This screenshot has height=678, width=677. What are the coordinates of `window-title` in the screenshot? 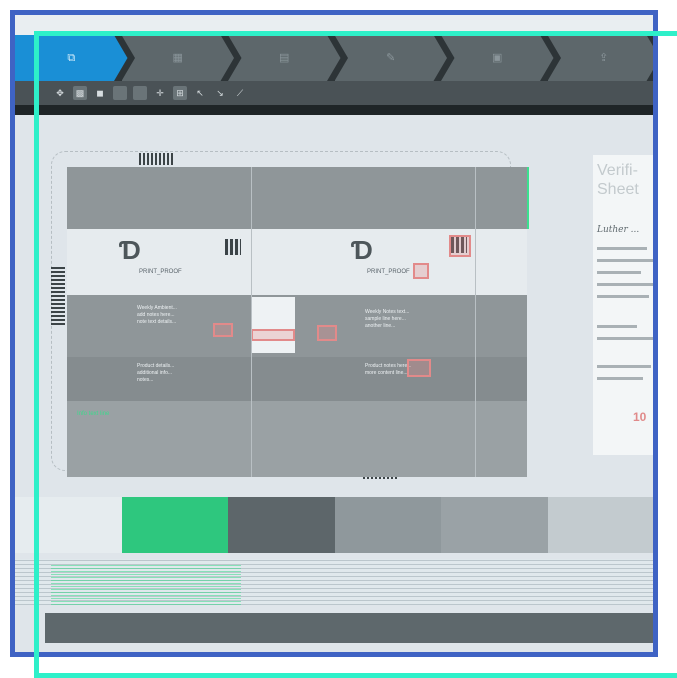 It's located at (334, 25).